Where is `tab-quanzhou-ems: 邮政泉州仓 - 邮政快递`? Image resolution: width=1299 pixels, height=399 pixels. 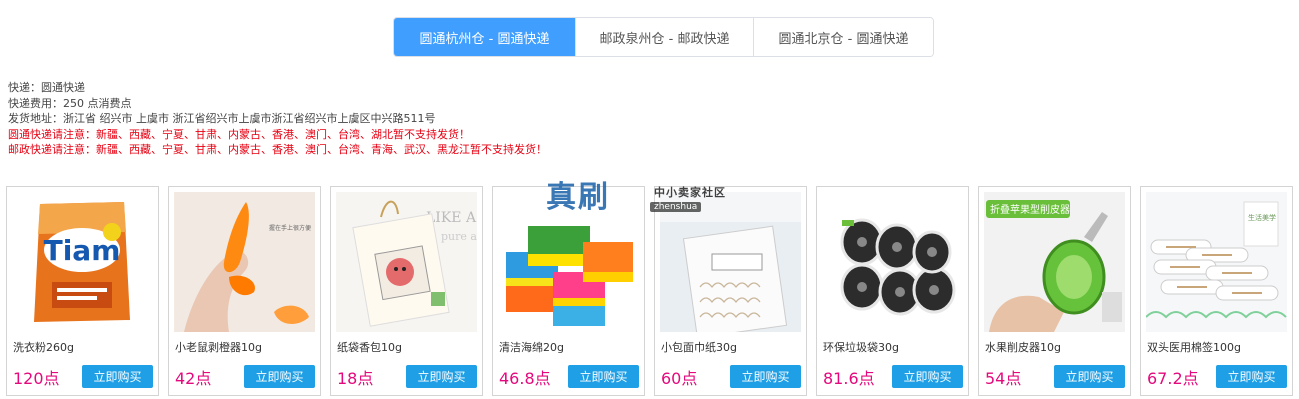
tab-quanzhou-ems: 邮政泉州仓 - 邮政快递 is located at coordinates (664, 37).